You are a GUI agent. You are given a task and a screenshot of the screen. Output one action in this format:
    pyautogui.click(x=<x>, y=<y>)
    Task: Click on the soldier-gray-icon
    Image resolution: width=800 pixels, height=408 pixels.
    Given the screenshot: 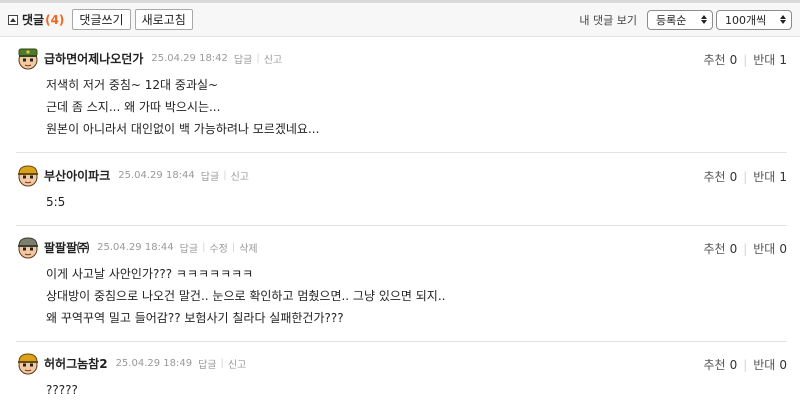 What is the action you would take?
    pyautogui.click(x=28, y=248)
    